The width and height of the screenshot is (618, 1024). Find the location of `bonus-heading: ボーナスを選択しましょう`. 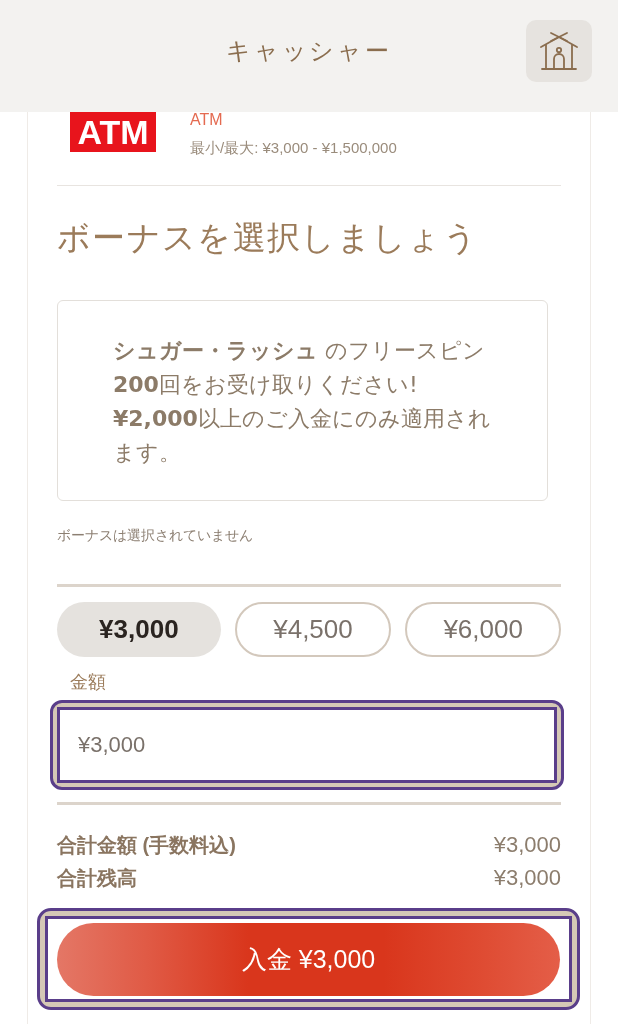

bonus-heading: ボーナスを選択しましょう is located at coordinates (268, 238).